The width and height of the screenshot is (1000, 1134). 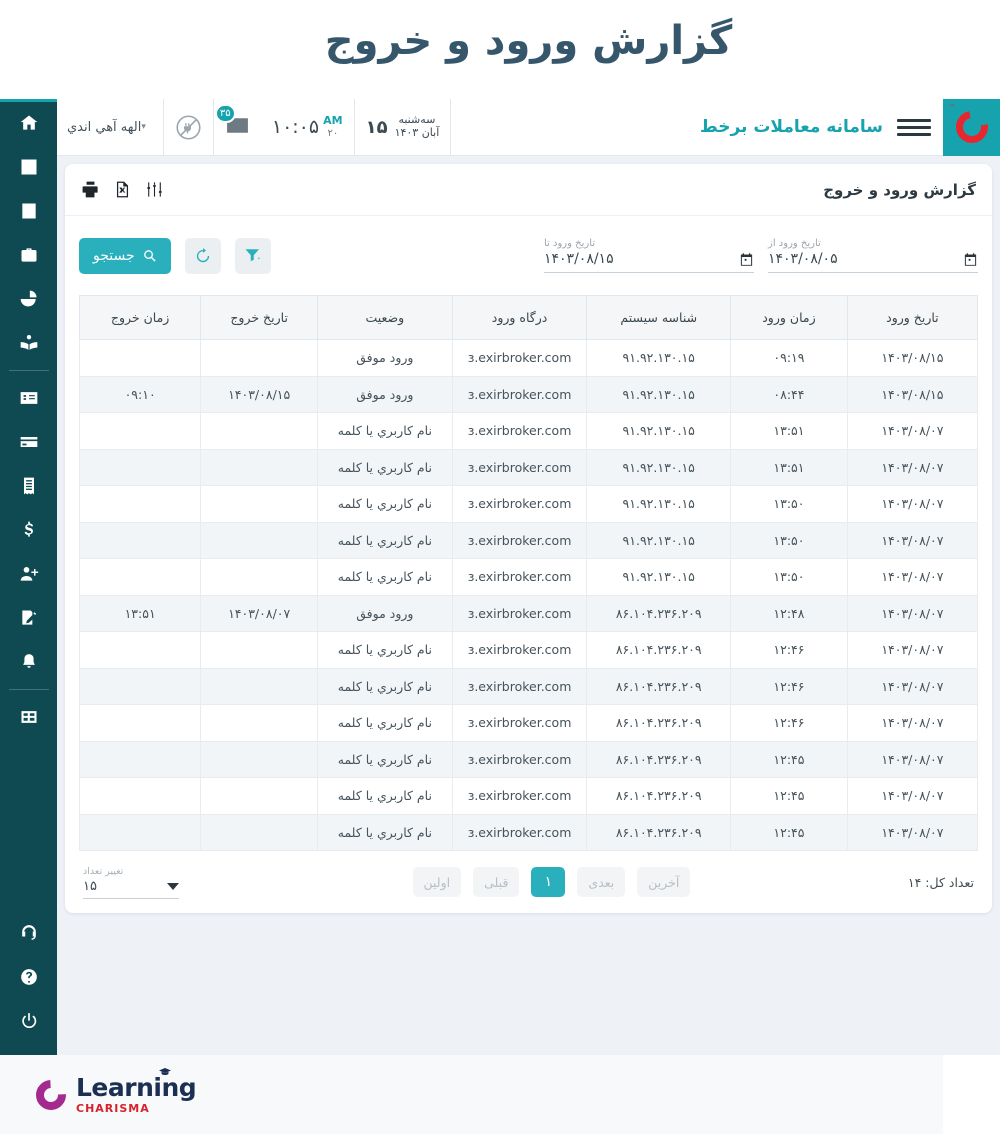 I want to click on bell-icon, so click(x=28, y=661).